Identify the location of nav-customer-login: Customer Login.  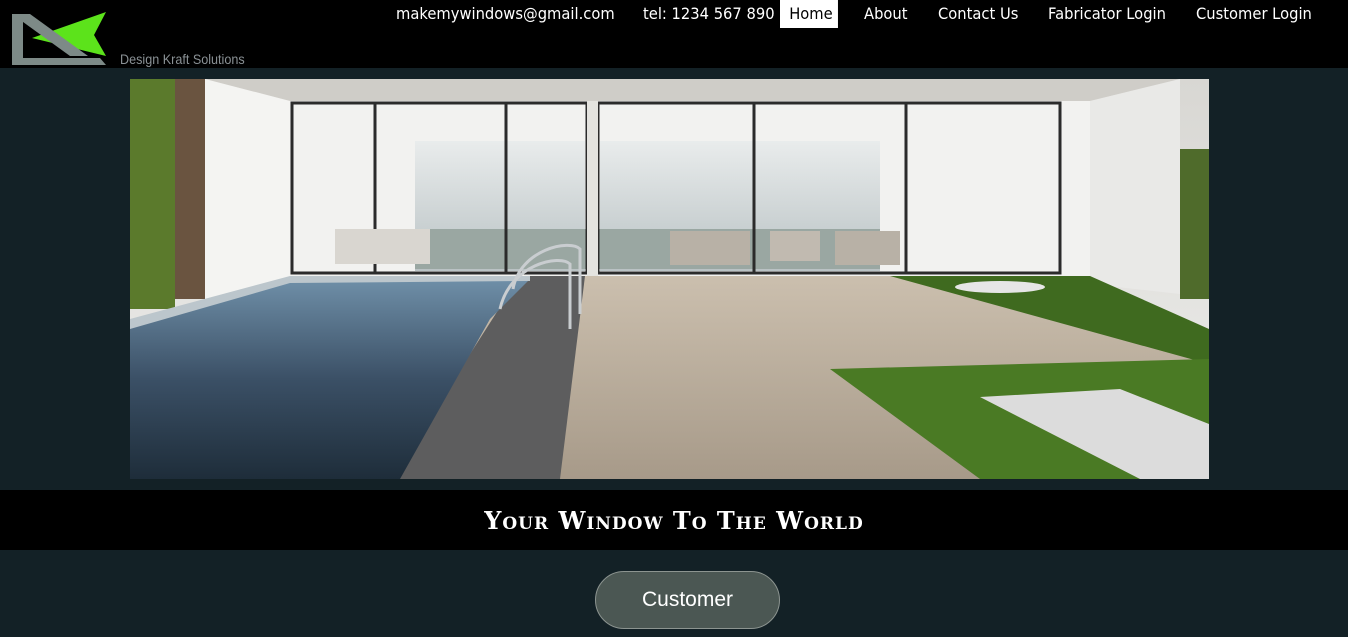
(1254, 14).